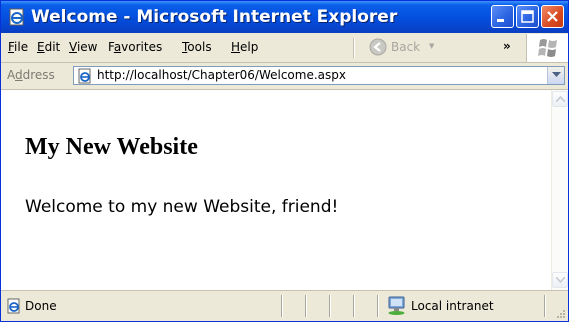 This screenshot has height=322, width=569. I want to click on minimize-button, so click(502, 16).